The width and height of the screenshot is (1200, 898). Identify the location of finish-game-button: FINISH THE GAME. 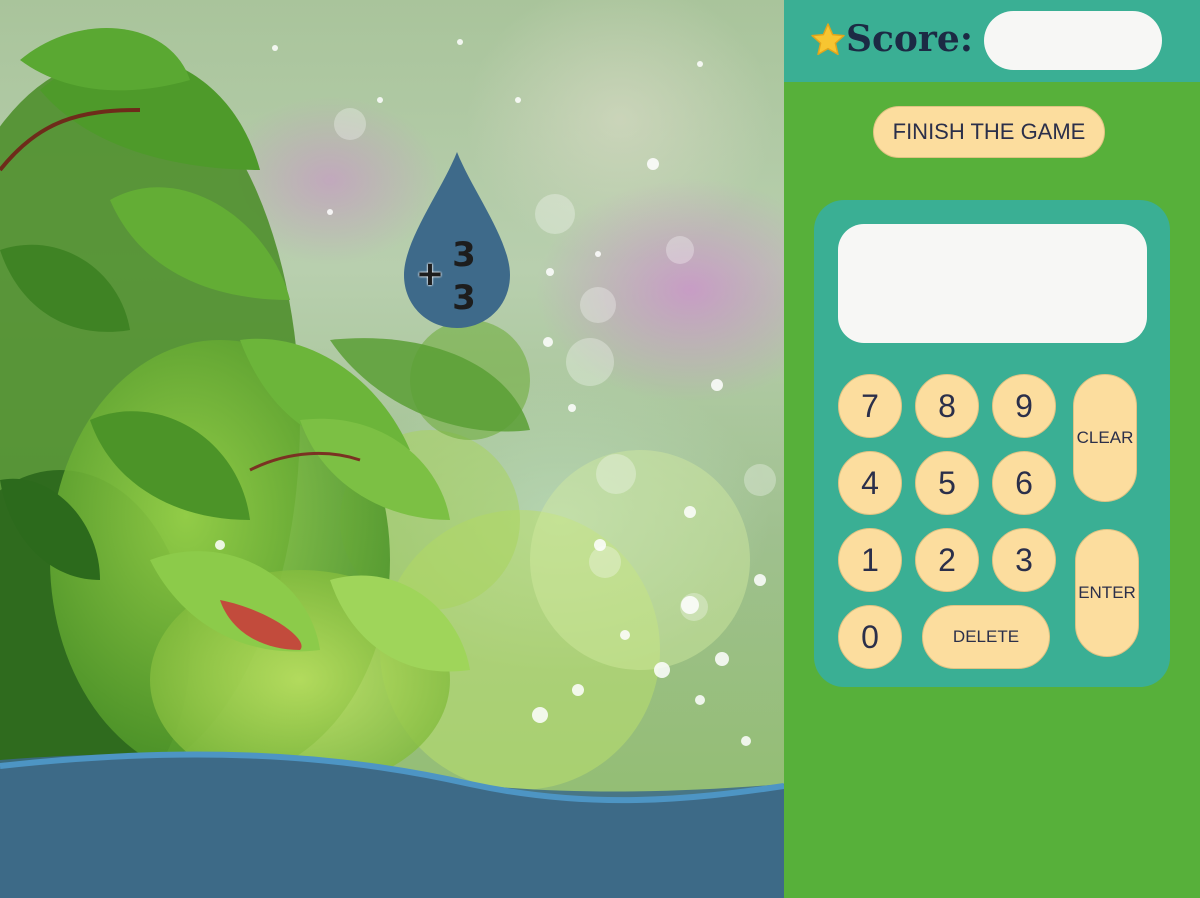
(989, 132).